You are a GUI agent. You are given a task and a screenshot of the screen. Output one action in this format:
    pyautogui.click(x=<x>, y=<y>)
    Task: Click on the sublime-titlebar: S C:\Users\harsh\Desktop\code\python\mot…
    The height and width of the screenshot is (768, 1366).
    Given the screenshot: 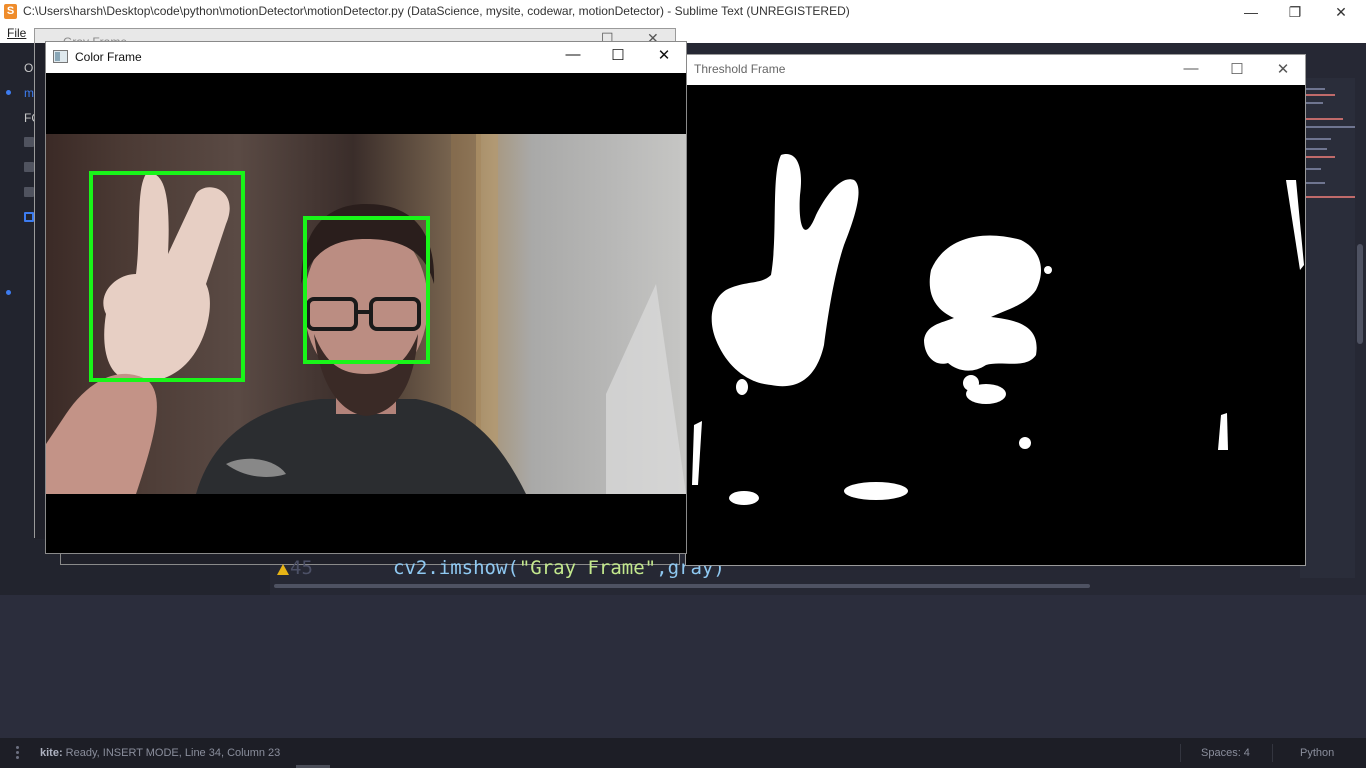 What is the action you would take?
    pyautogui.click(x=683, y=12)
    